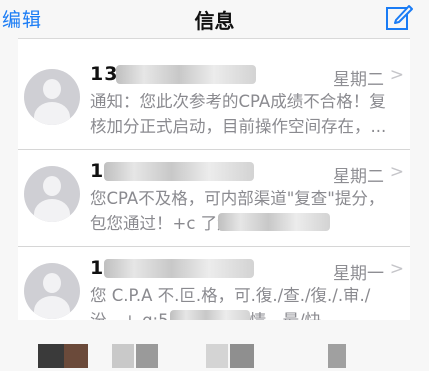 This screenshot has height=371, width=429. I want to click on preview-line: 您CPA不及格，可内部渠道"复查"提分，, so click(237, 198).